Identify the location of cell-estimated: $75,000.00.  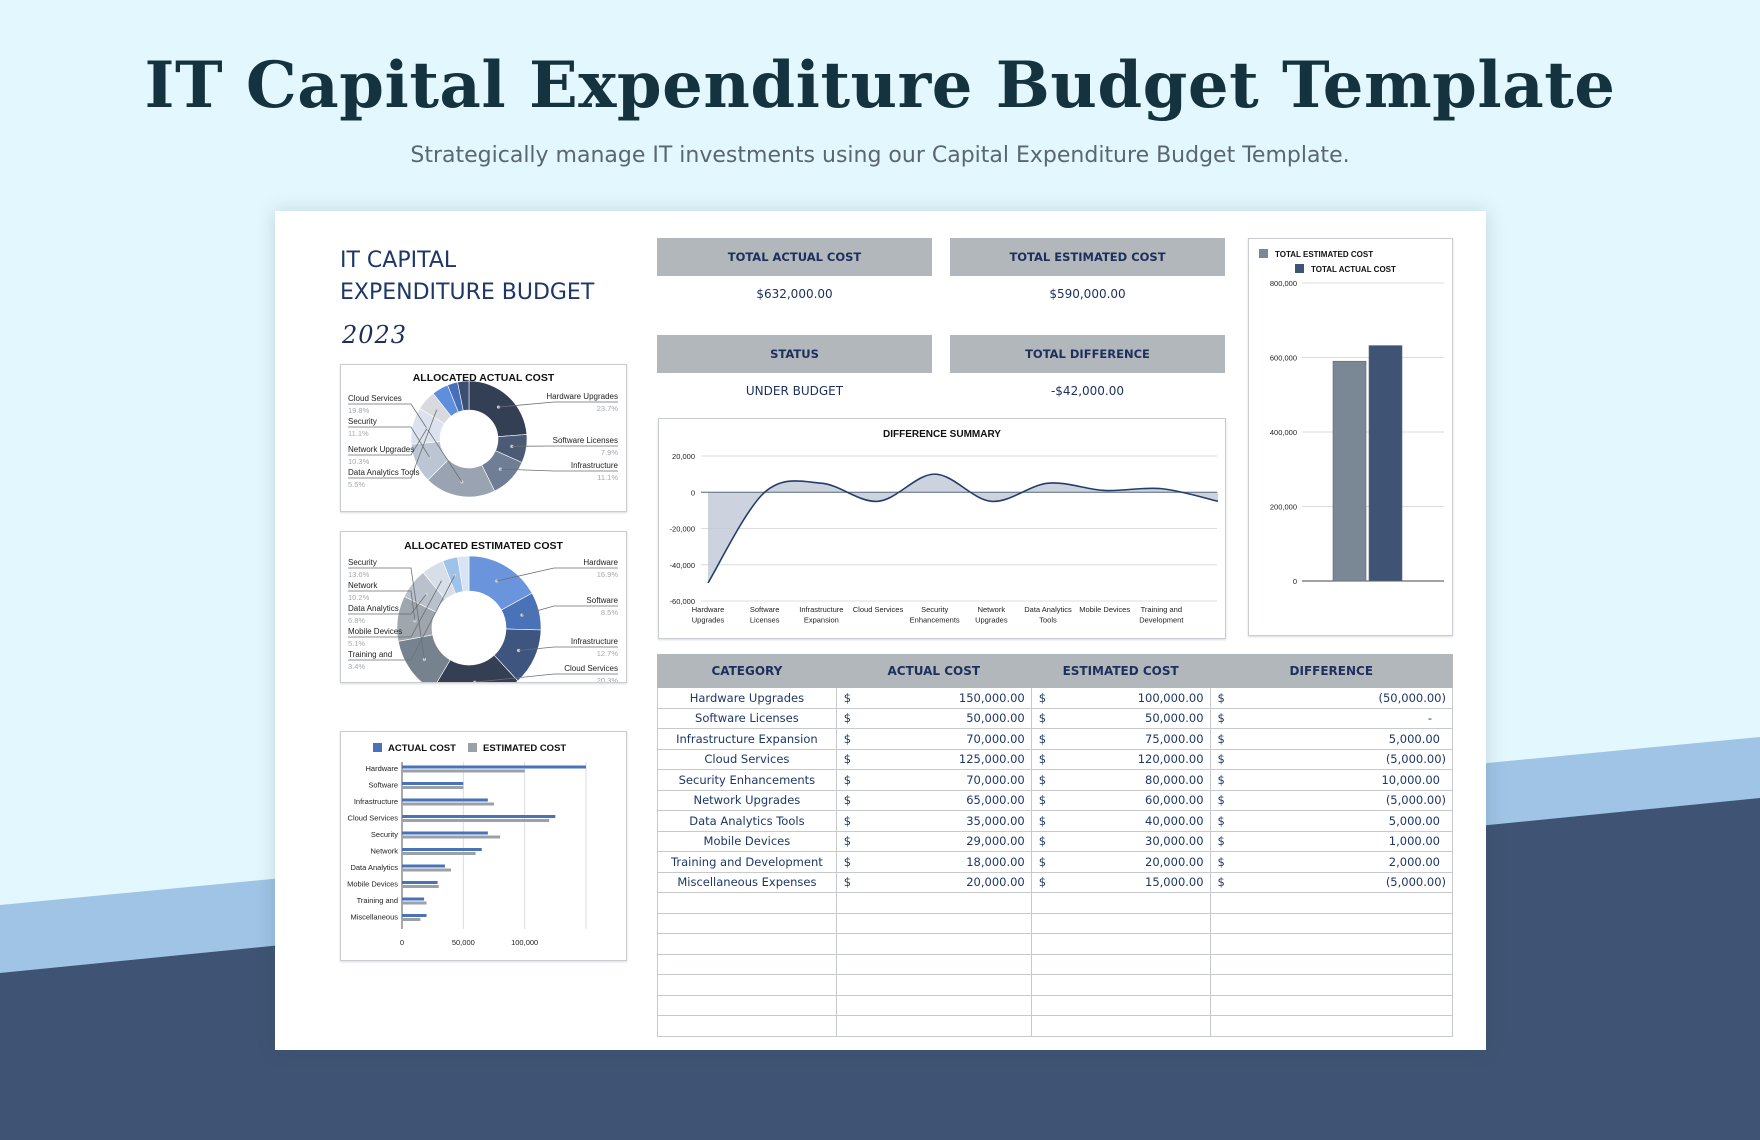
(1120, 739).